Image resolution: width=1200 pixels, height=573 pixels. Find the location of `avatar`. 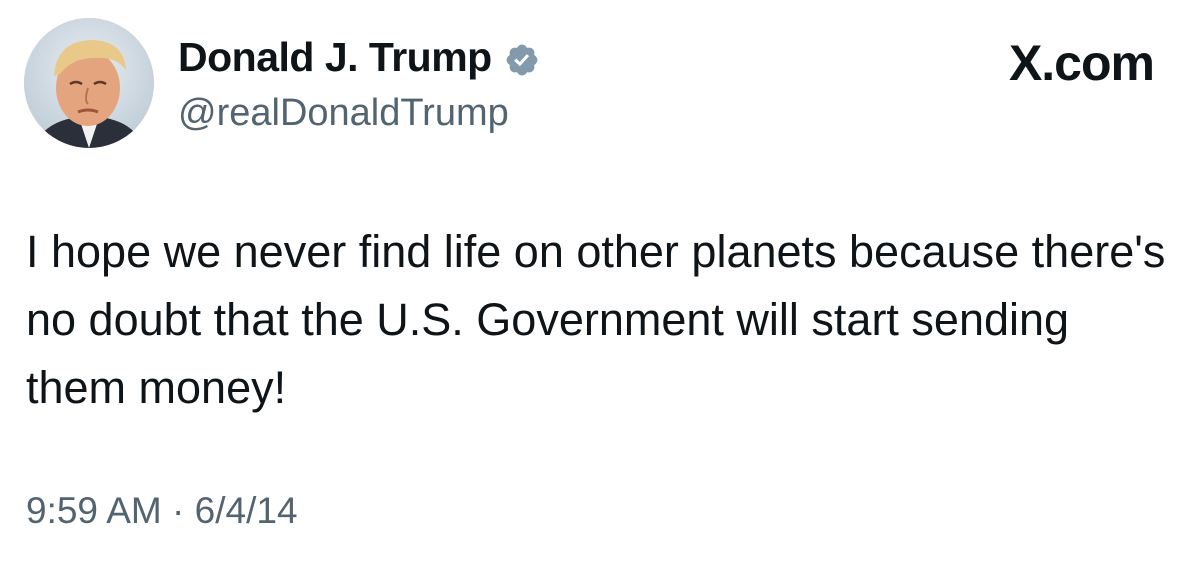

avatar is located at coordinates (89, 83).